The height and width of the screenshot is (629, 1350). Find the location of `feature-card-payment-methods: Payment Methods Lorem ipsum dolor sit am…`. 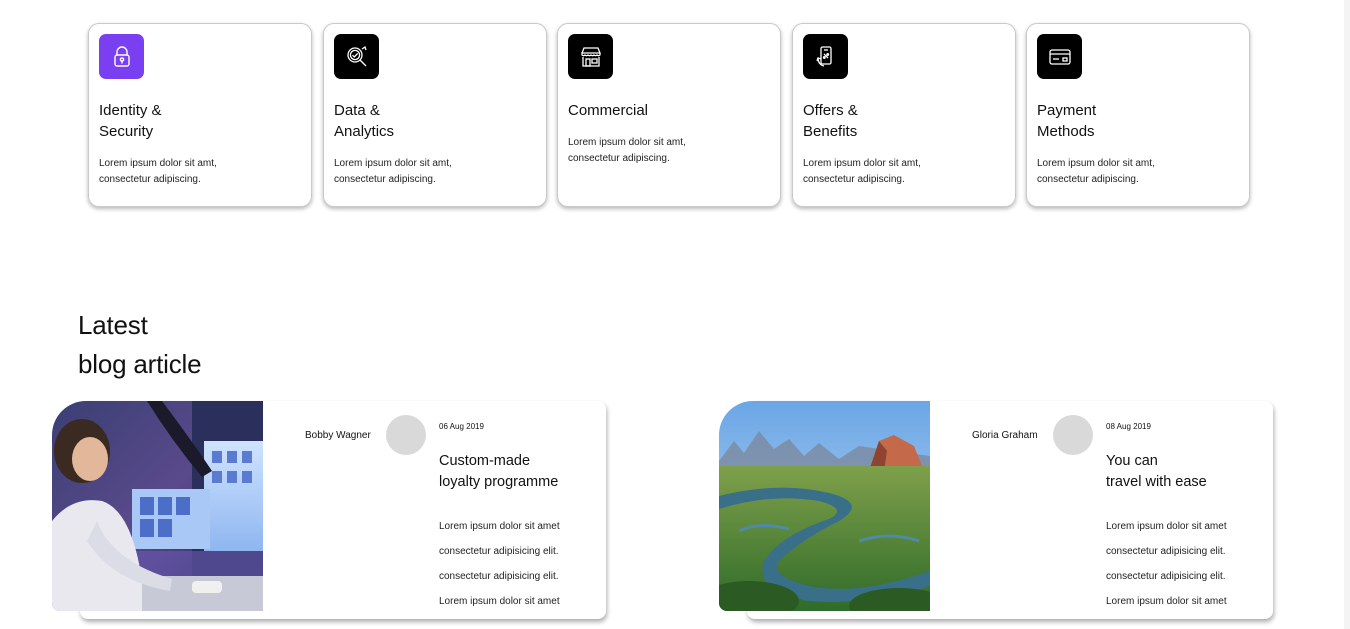

feature-card-payment-methods: Payment Methods Lorem ipsum dolor sit am… is located at coordinates (1138, 115).